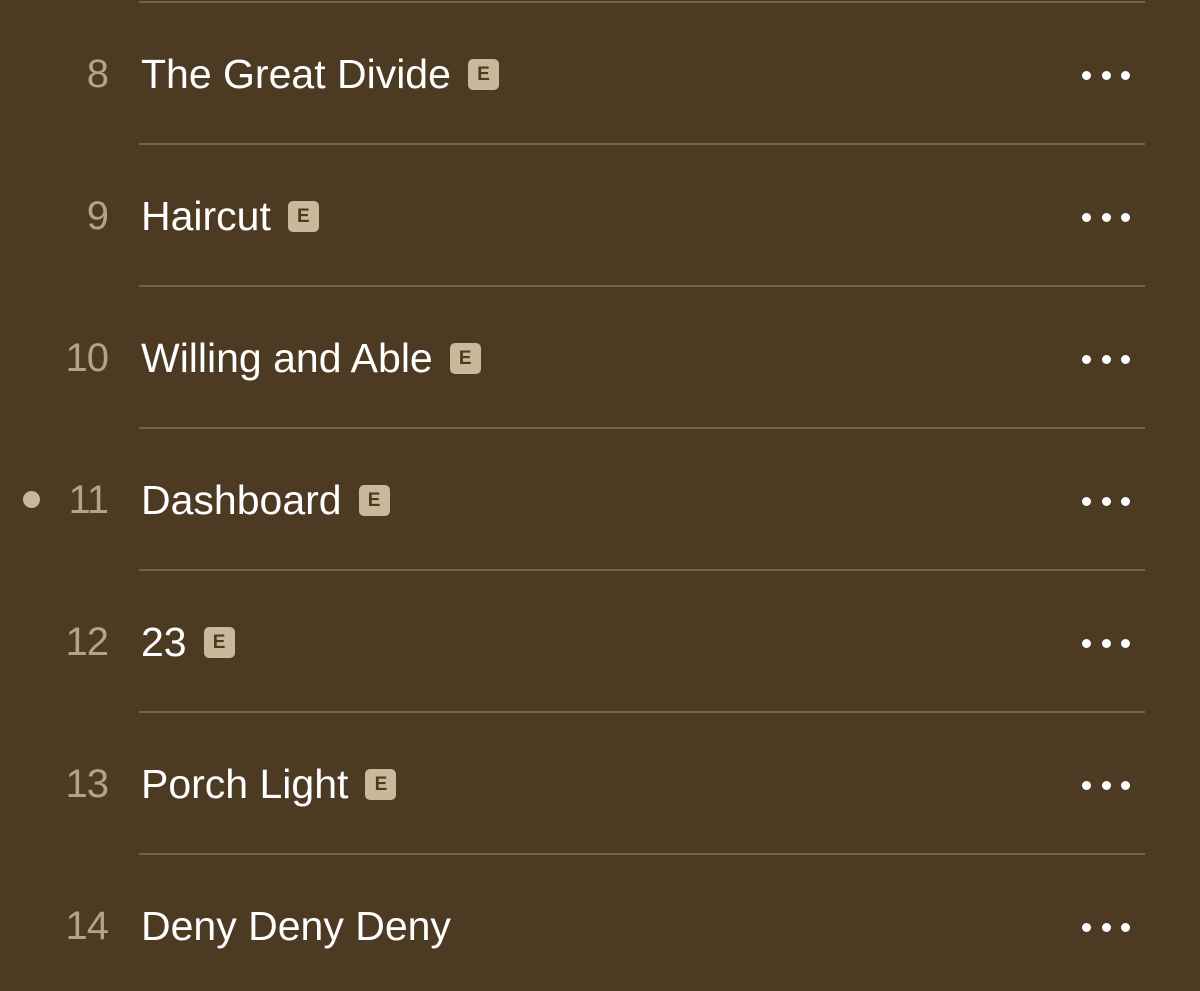 The image size is (1200, 991). What do you see at coordinates (600, 923) in the screenshot?
I see `track-row: 14 Deny Deny Deny` at bounding box center [600, 923].